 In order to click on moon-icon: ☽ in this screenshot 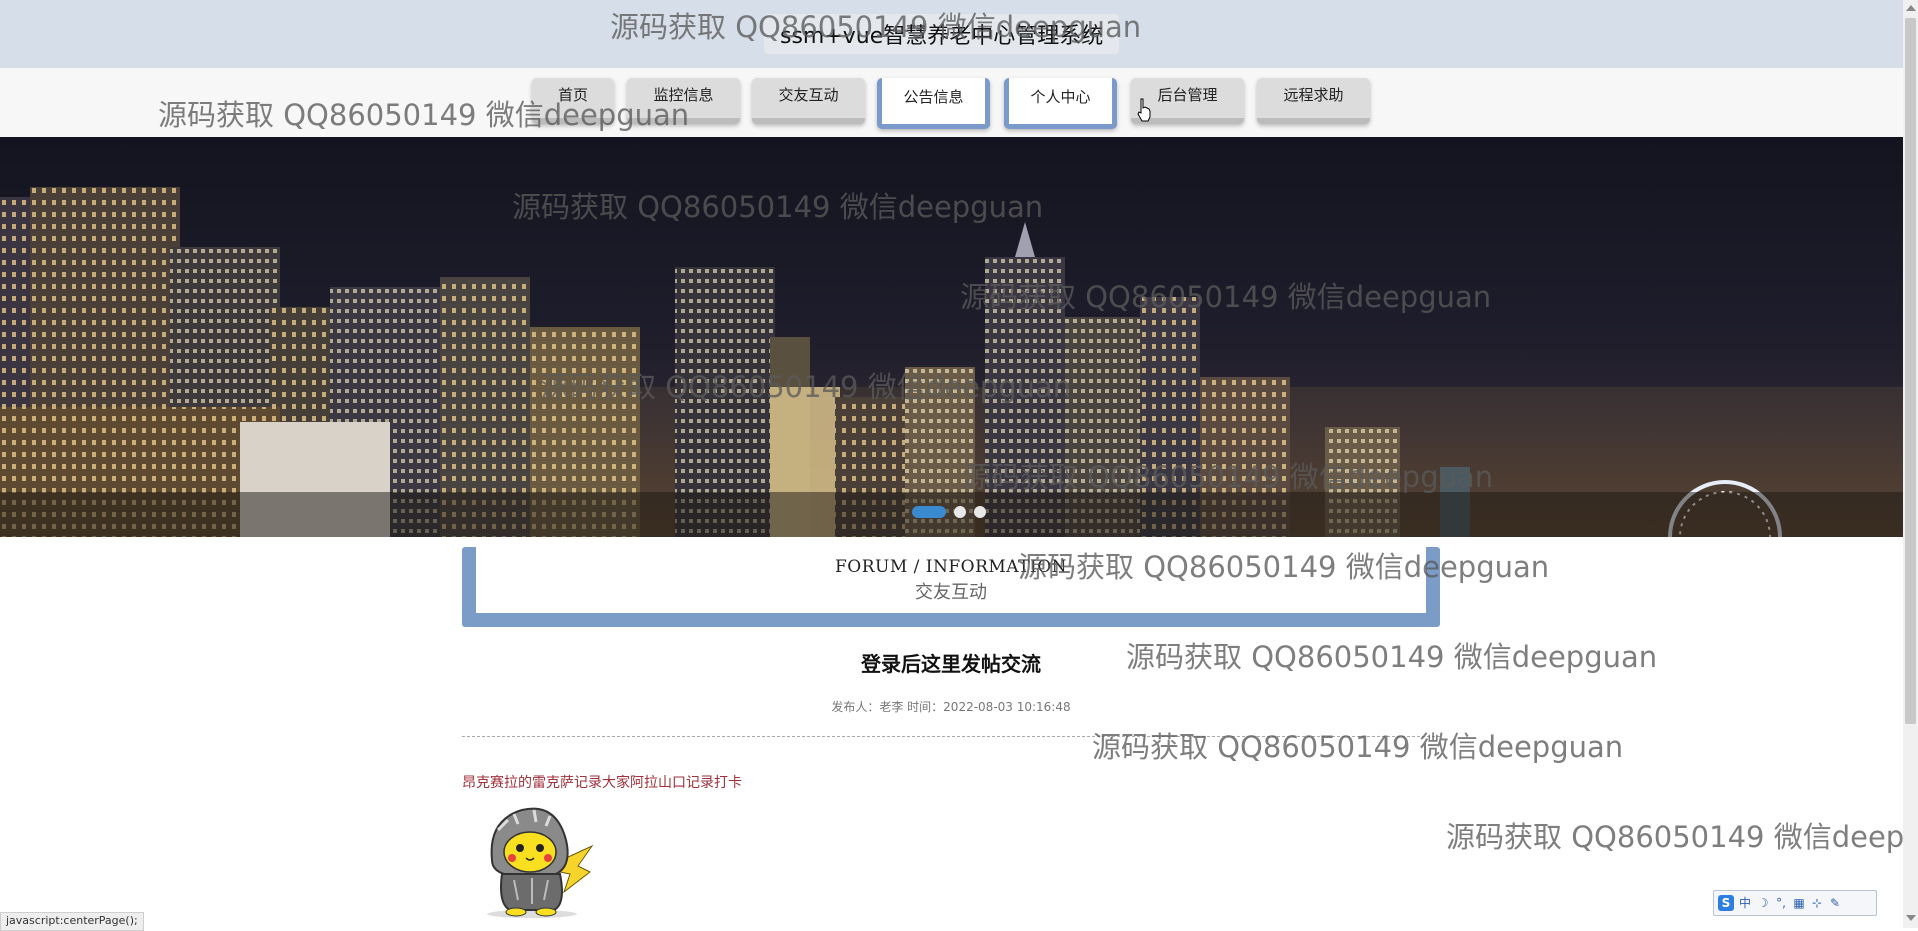, I will do `click(1763, 903)`.